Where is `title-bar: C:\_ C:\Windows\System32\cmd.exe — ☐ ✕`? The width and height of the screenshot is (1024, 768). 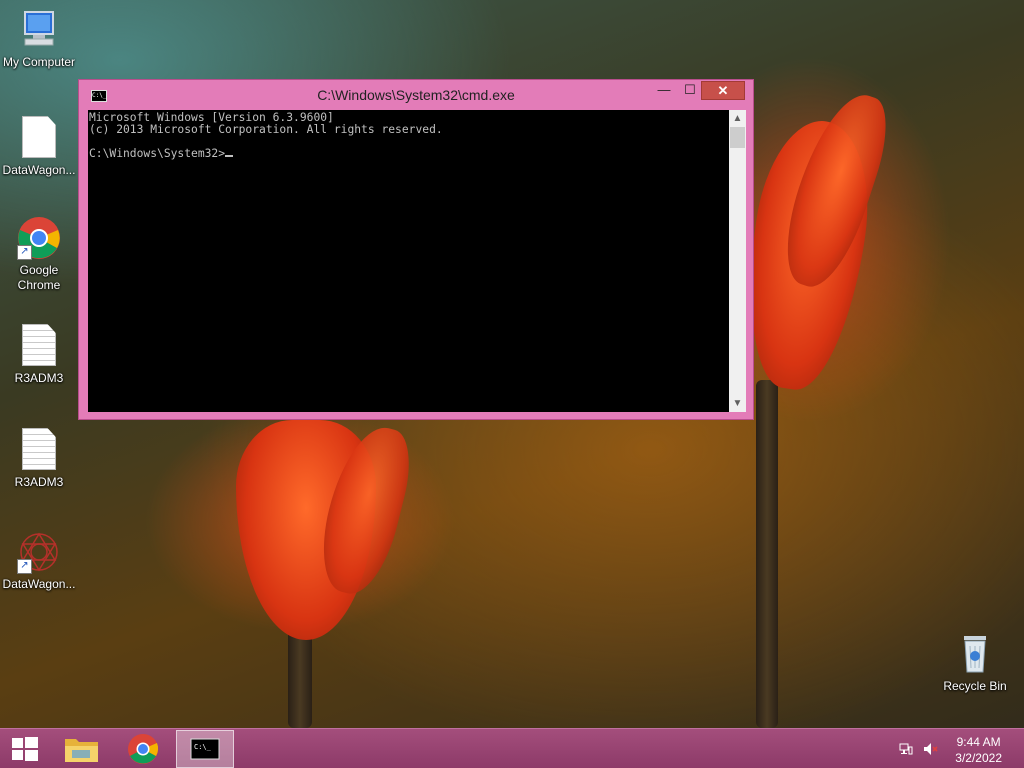 title-bar: C:\_ C:\Windows\System32\cmd.exe — ☐ ✕ is located at coordinates (416, 95).